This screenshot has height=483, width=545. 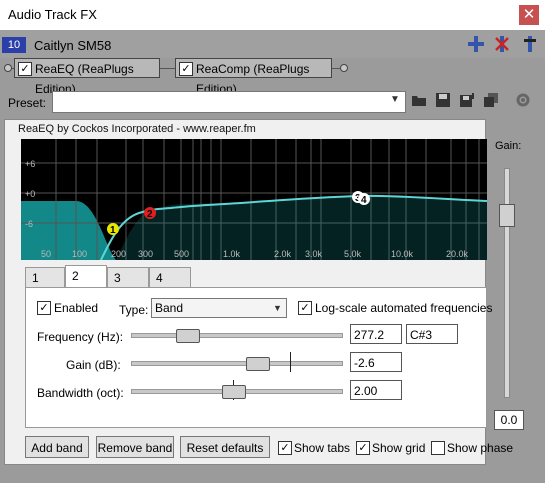 I want to click on gain-slider-track, so click(x=507, y=283).